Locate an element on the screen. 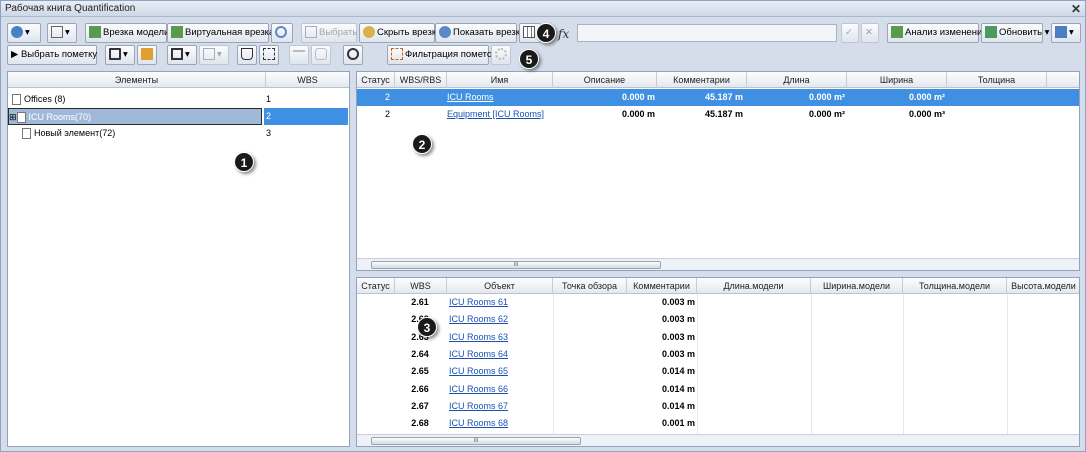  object-comment-cell: 0.001 m is located at coordinates (661, 423).